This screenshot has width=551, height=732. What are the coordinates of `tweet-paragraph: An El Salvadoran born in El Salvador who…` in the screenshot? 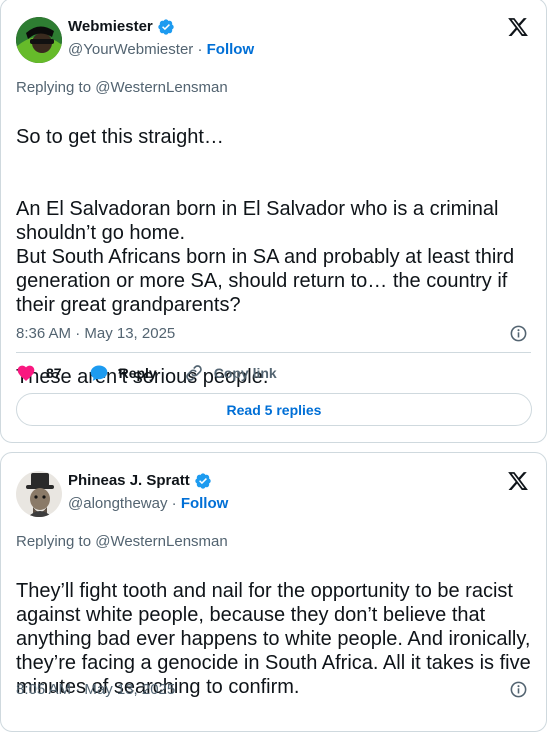 It's located at (265, 257).